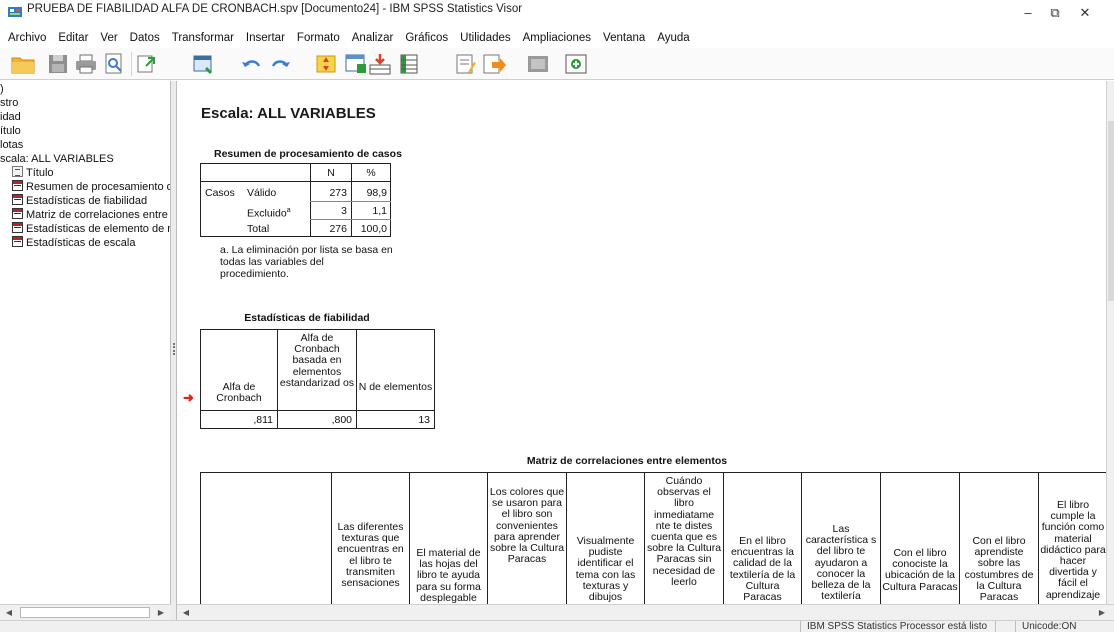 The height and width of the screenshot is (632, 1114). I want to click on goto-case-icon, so click(356, 64).